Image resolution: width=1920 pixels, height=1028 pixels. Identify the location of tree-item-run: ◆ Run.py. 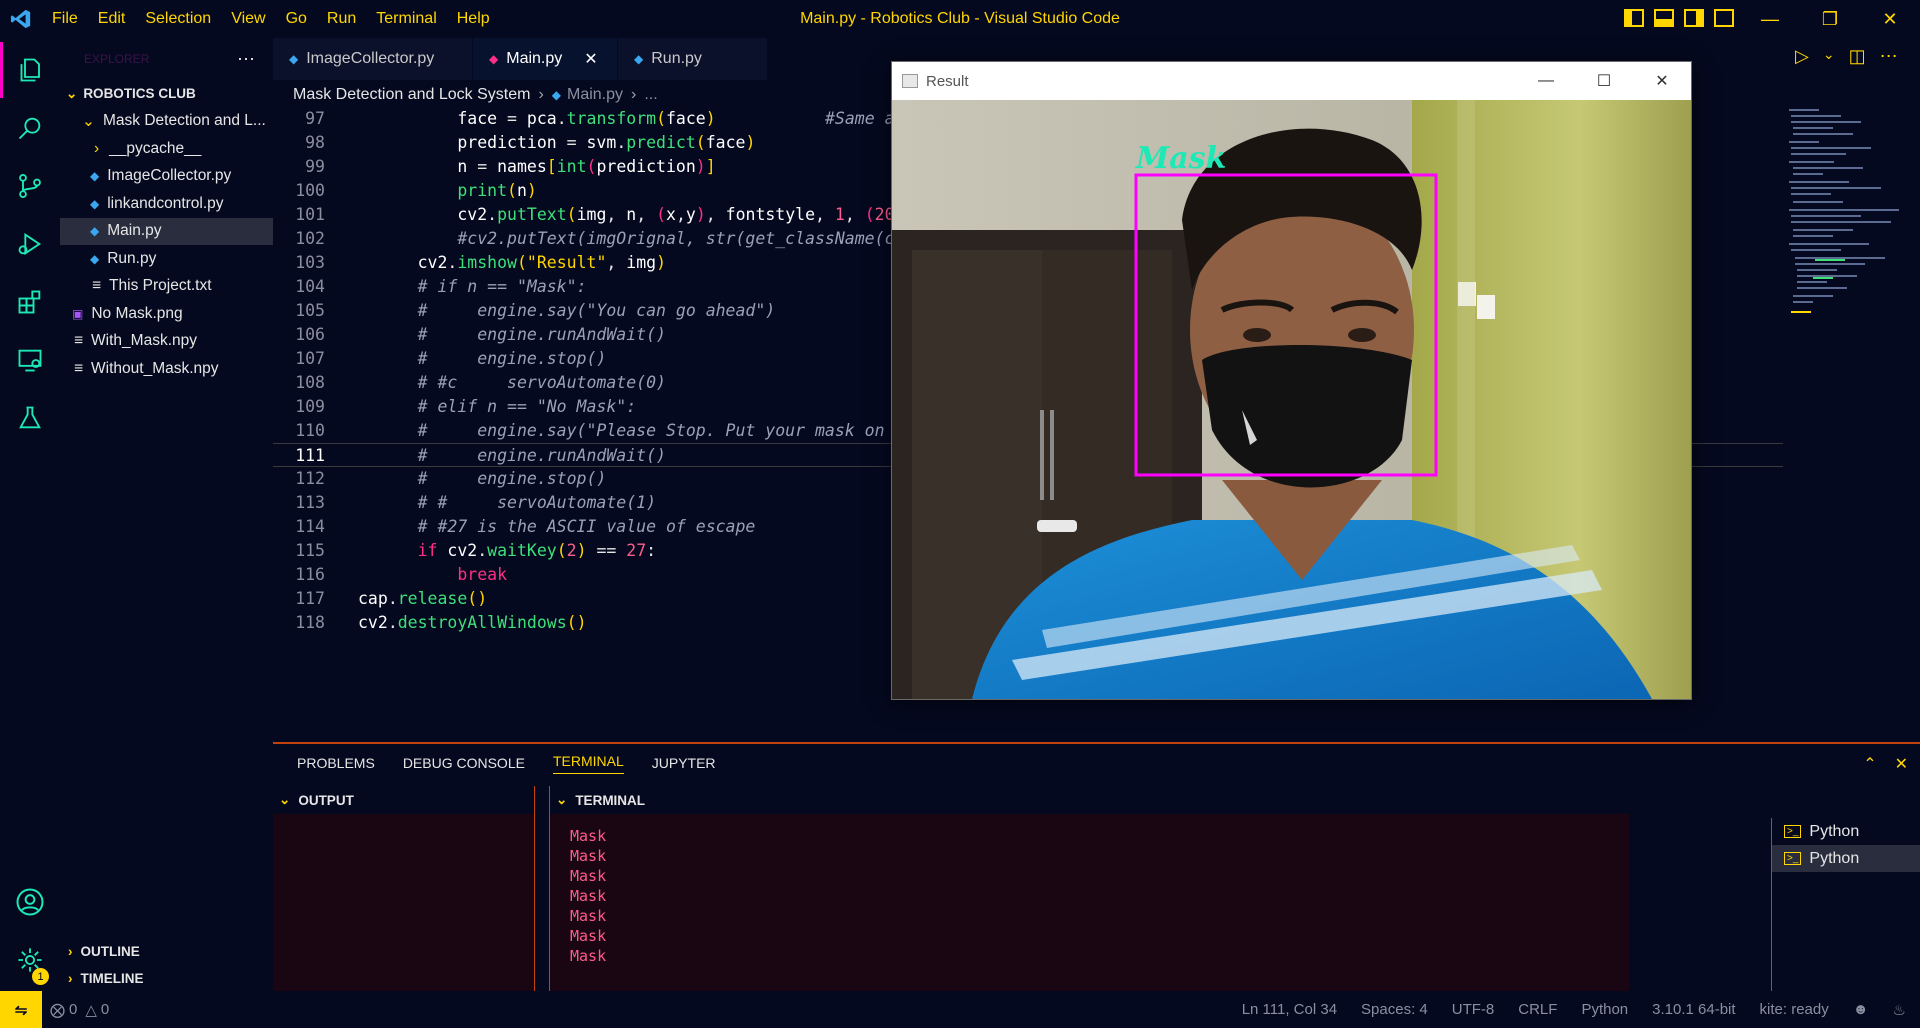
(166, 259).